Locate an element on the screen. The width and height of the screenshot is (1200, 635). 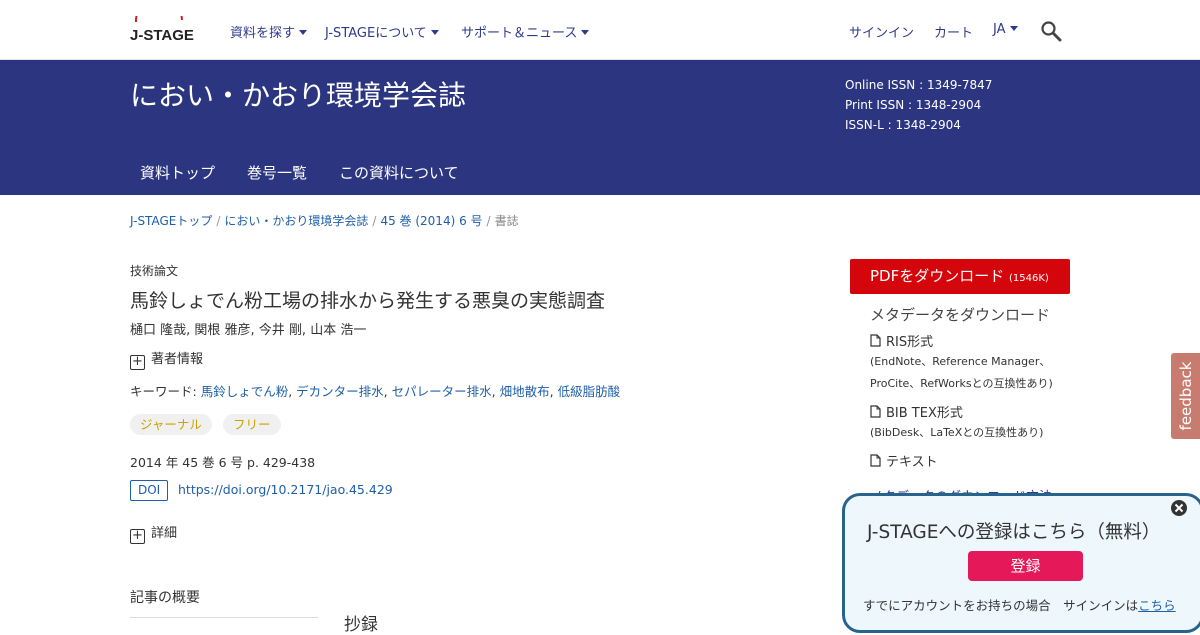
breadcrumb-issue: 45 巻 (2014) 6 号 is located at coordinates (431, 221).